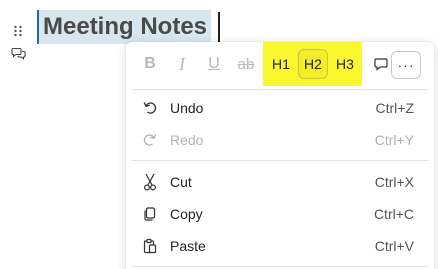  Describe the element at coordinates (150, 214) in the screenshot. I see `copy-icon` at that location.